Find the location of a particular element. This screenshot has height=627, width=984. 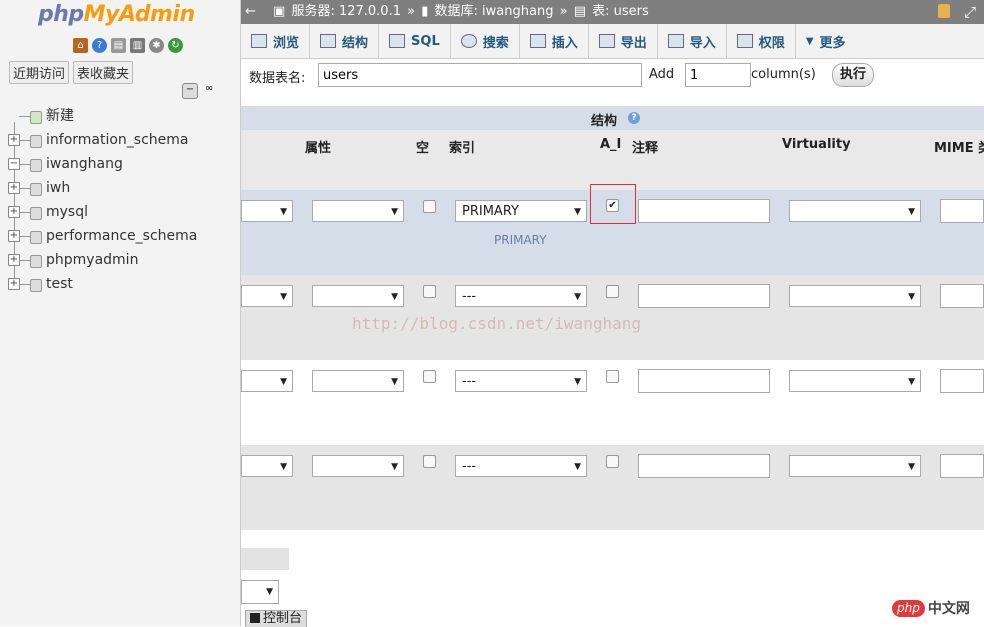

lock-icon is located at coordinates (944, 11).